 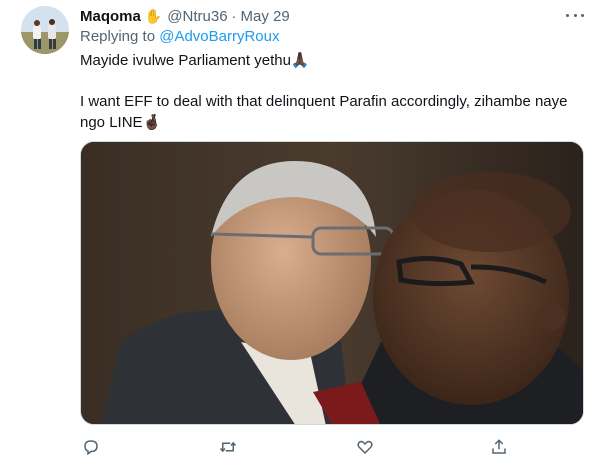 What do you see at coordinates (365, 447) in the screenshot?
I see `heart-icon` at bounding box center [365, 447].